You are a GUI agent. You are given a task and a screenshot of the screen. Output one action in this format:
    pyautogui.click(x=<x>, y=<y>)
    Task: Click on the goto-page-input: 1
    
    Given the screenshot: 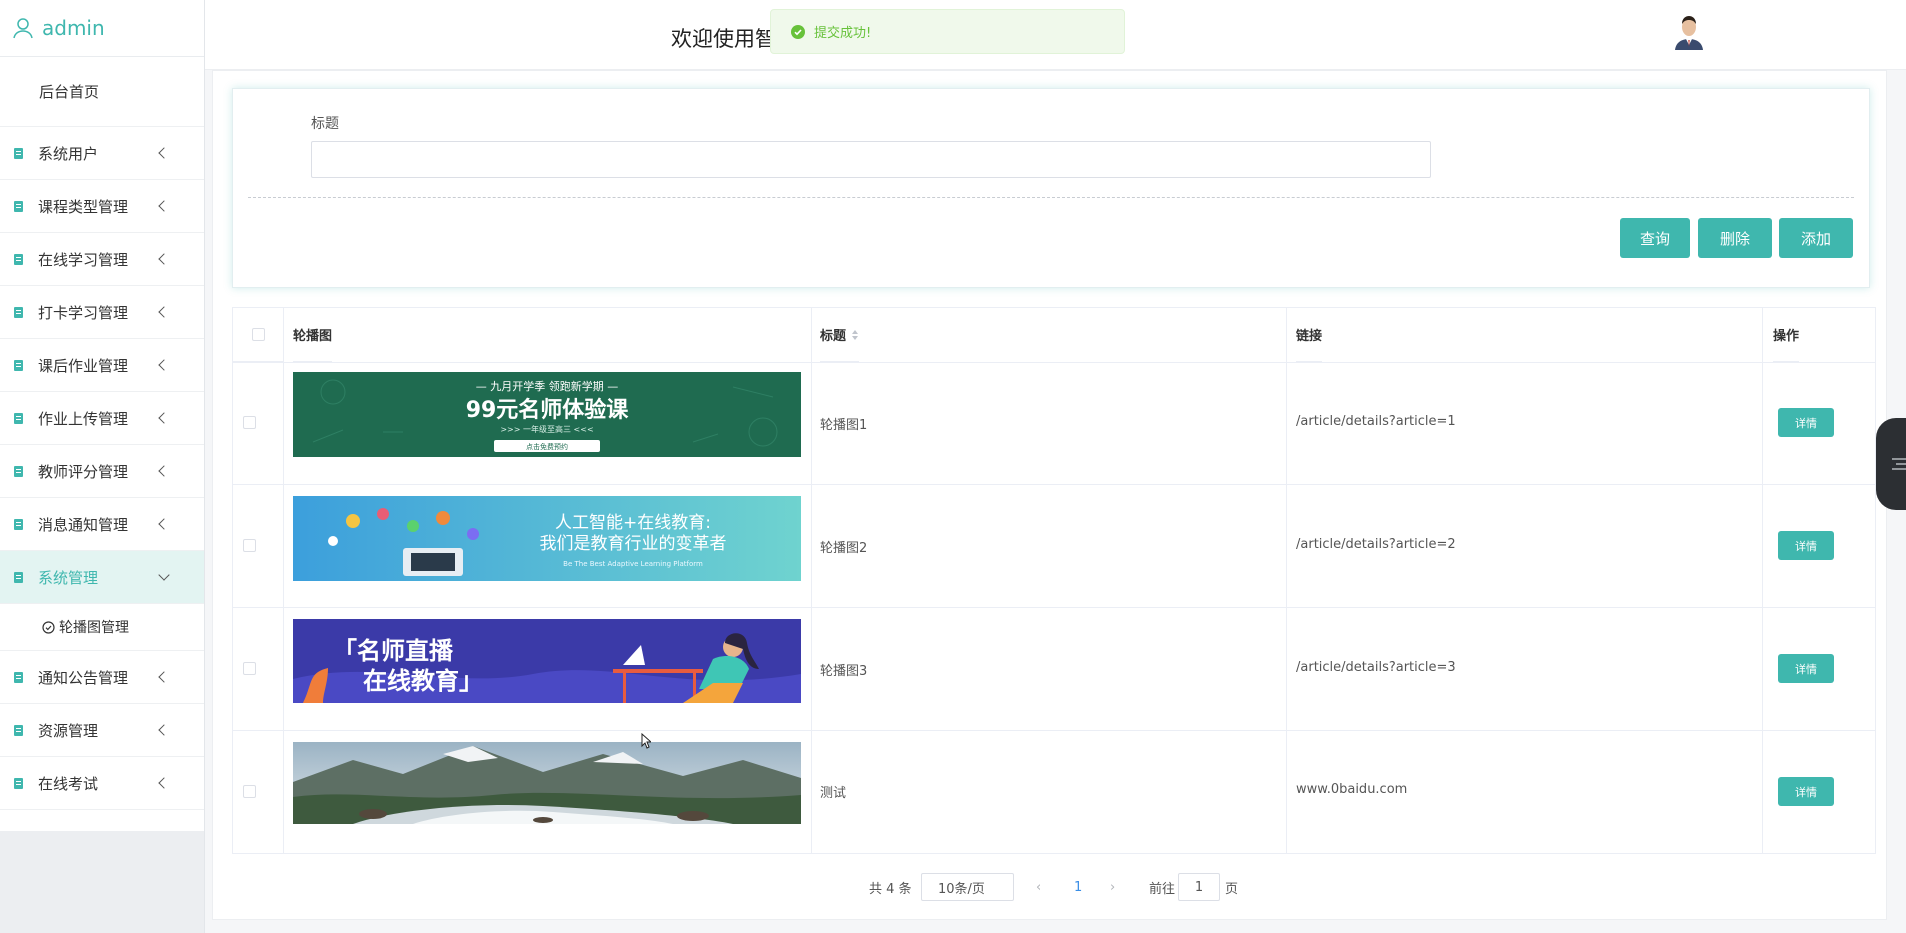 What is the action you would take?
    pyautogui.click(x=1199, y=887)
    